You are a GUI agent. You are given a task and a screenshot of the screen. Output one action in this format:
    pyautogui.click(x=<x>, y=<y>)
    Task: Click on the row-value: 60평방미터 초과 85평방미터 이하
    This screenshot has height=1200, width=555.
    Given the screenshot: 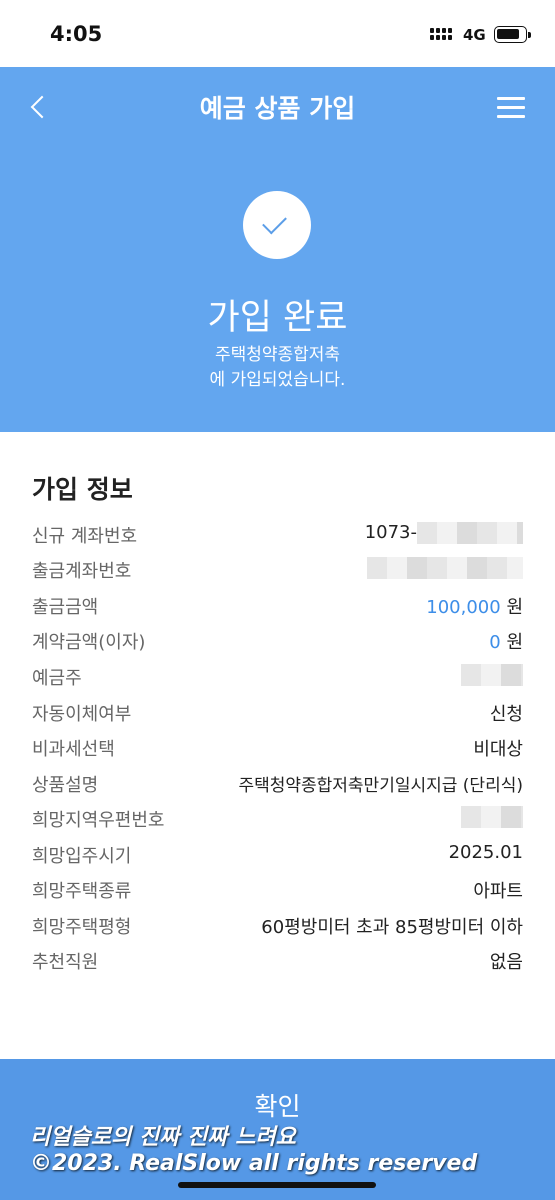 What is the action you would take?
    pyautogui.click(x=392, y=927)
    